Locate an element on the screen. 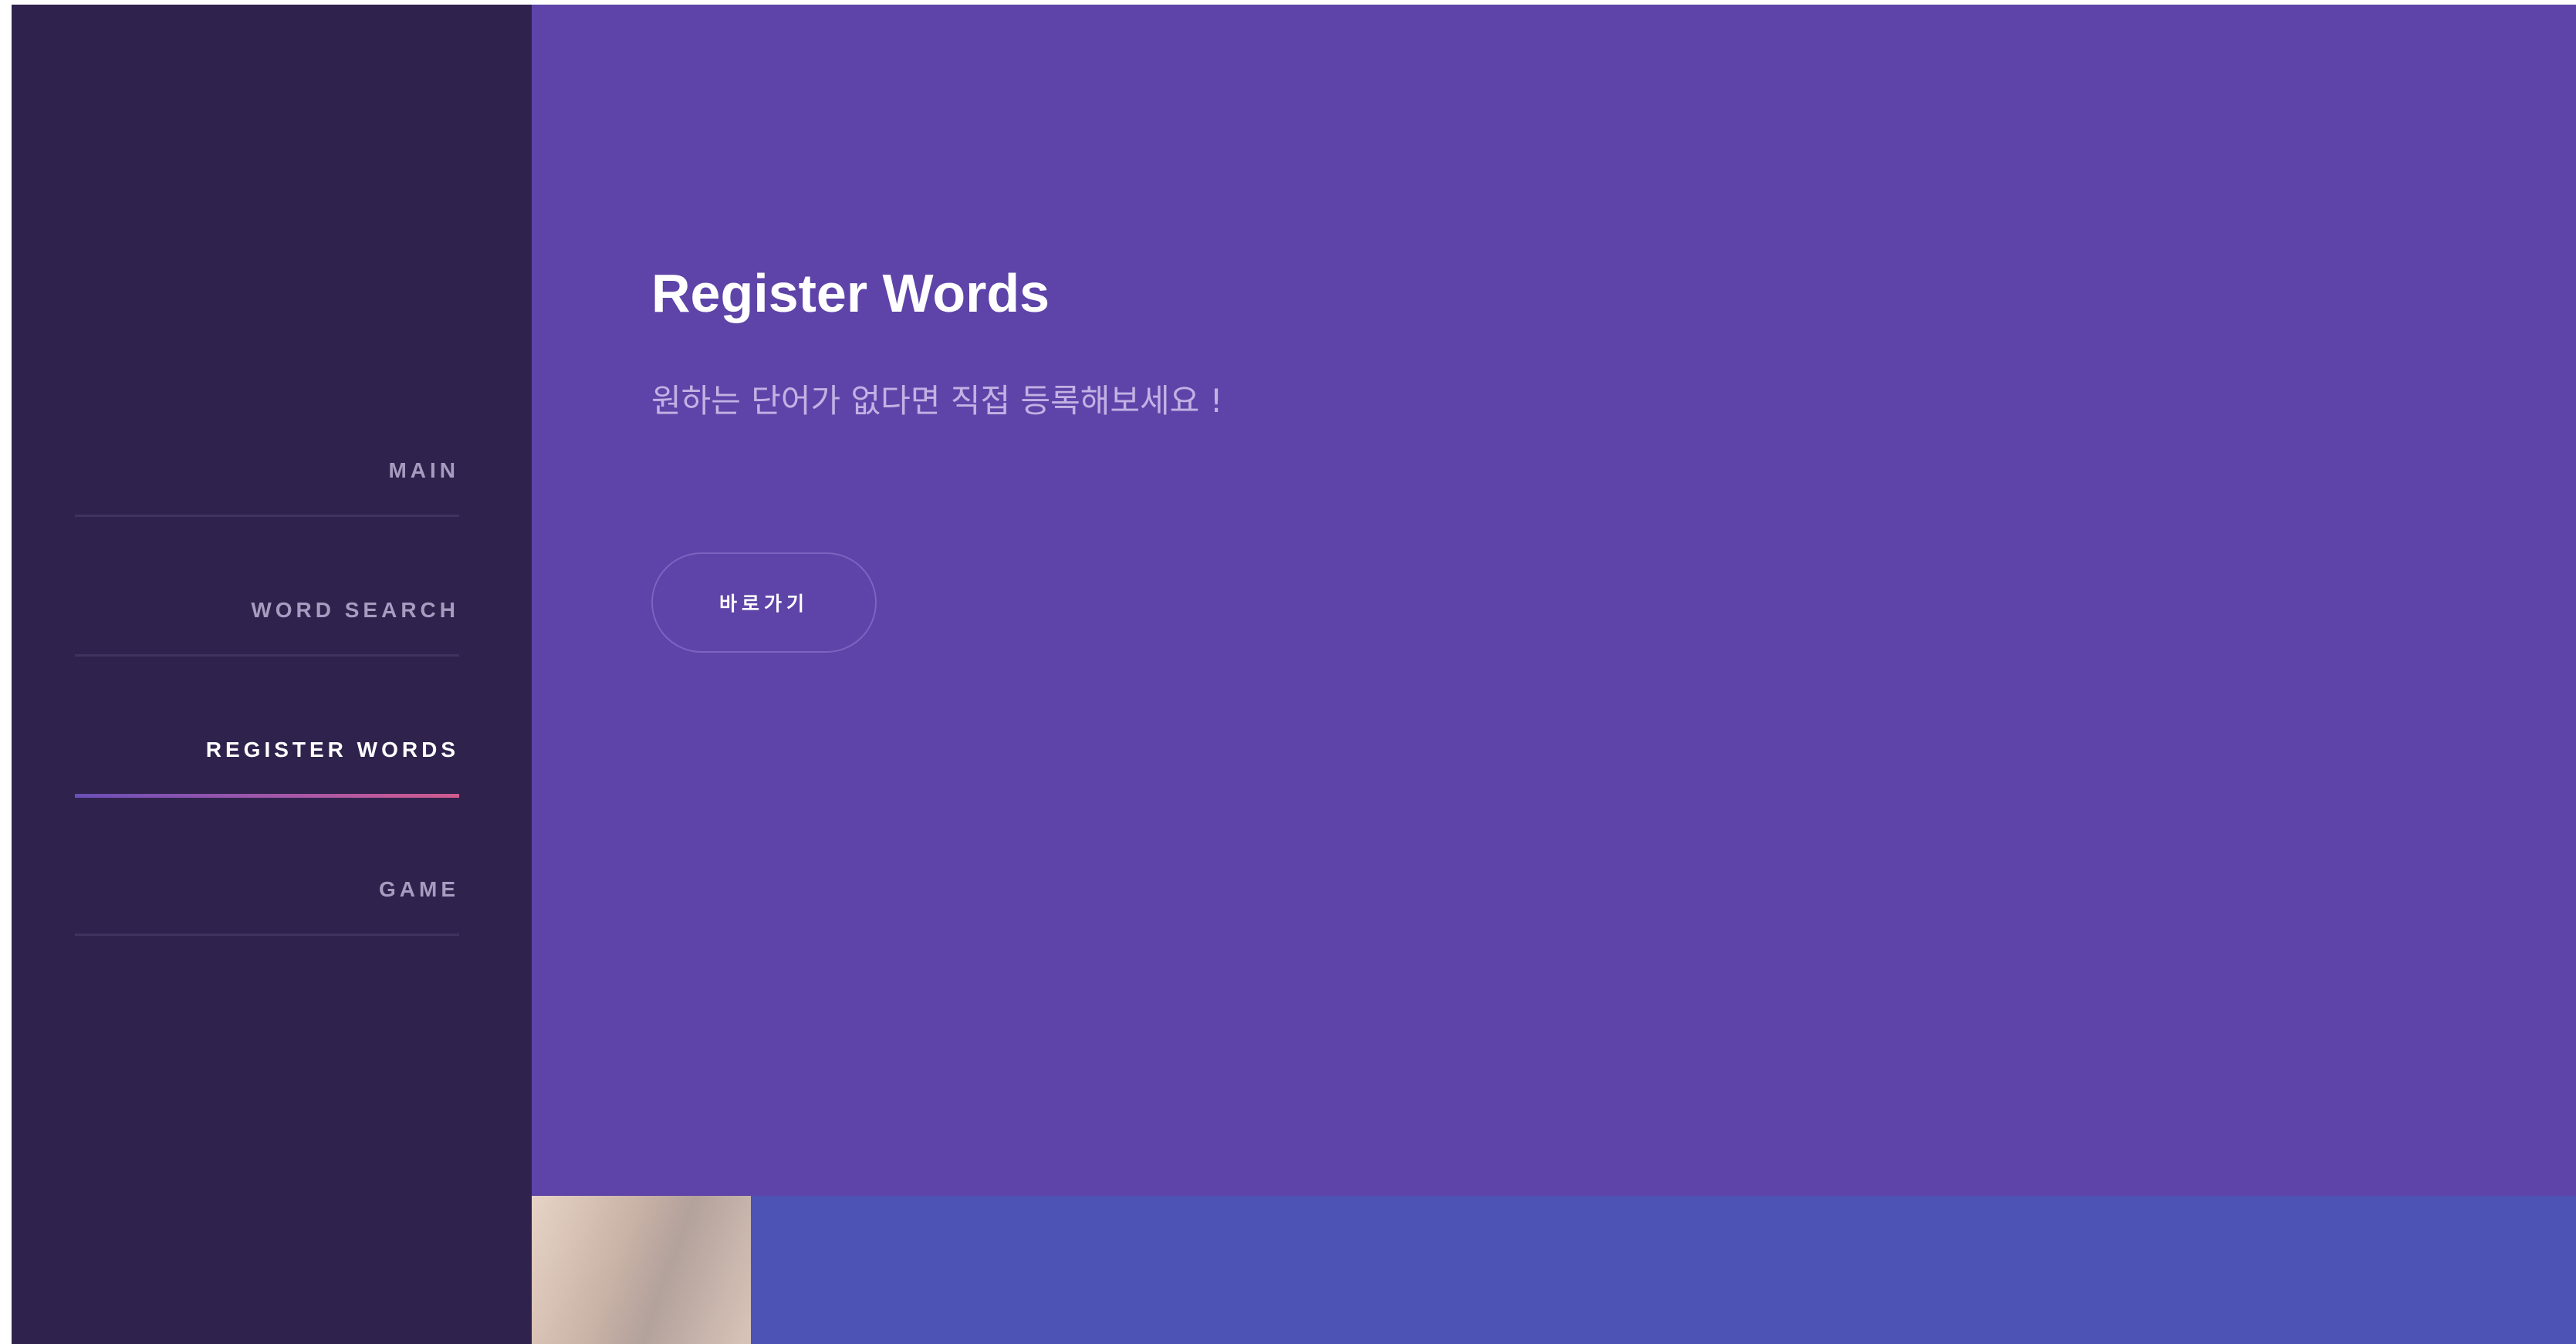 The image size is (2576, 1344). page-title: Register Words is located at coordinates (850, 293).